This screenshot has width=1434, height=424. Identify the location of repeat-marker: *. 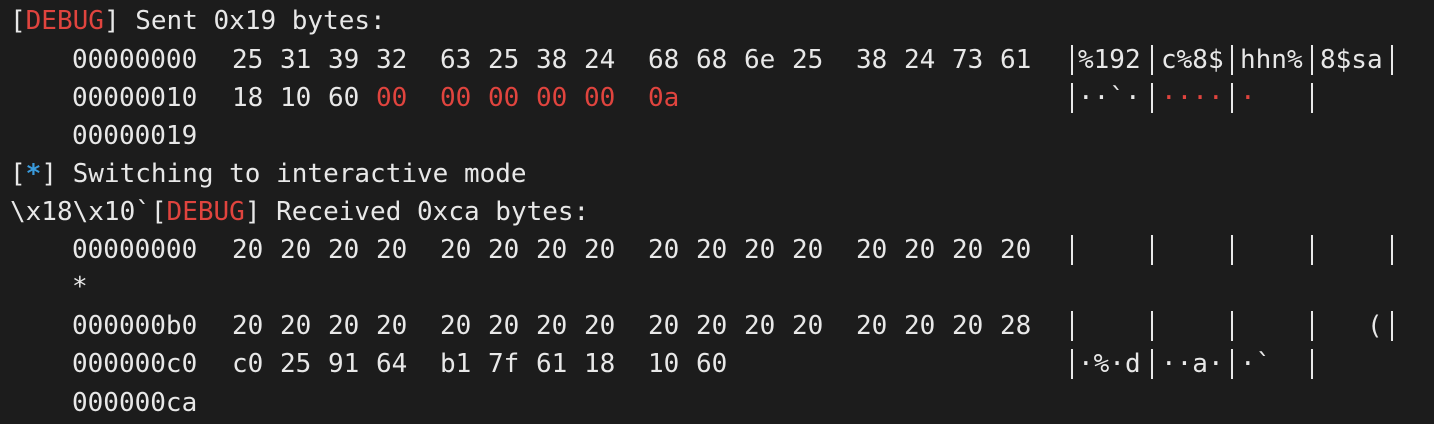
(80, 287).